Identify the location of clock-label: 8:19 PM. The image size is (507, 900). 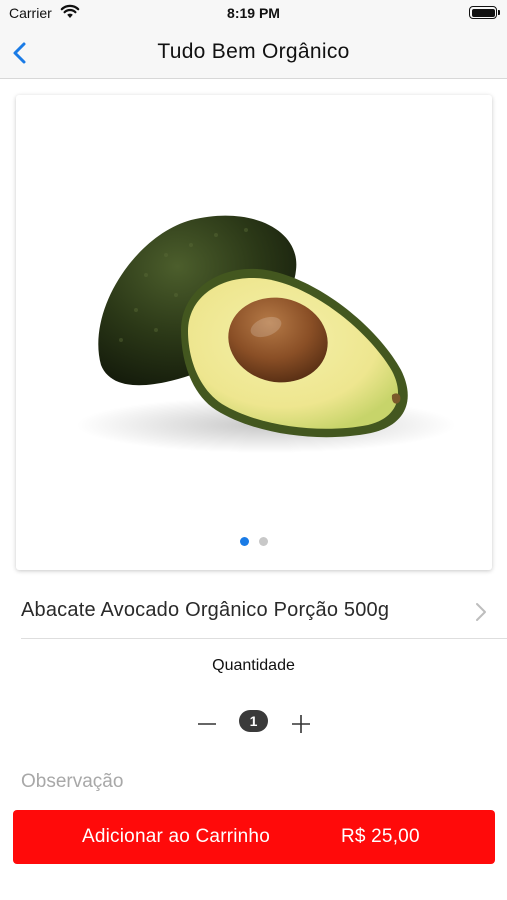
(253, 13).